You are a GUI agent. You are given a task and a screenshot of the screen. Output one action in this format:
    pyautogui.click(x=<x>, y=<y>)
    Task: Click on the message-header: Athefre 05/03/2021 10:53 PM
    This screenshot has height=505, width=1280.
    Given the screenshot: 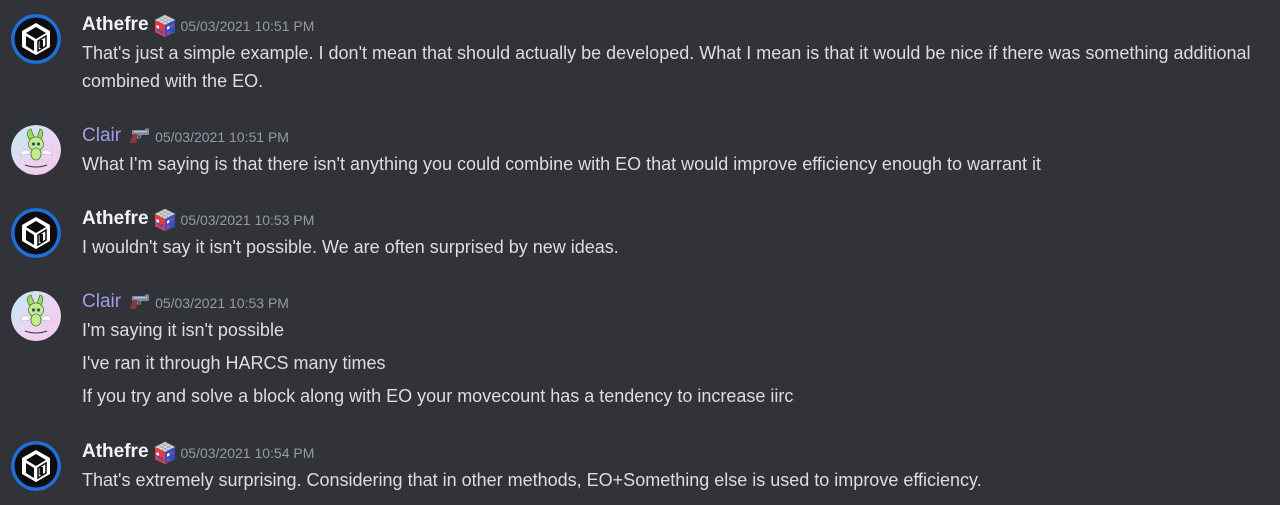 What is the action you would take?
    pyautogui.click(x=198, y=219)
    